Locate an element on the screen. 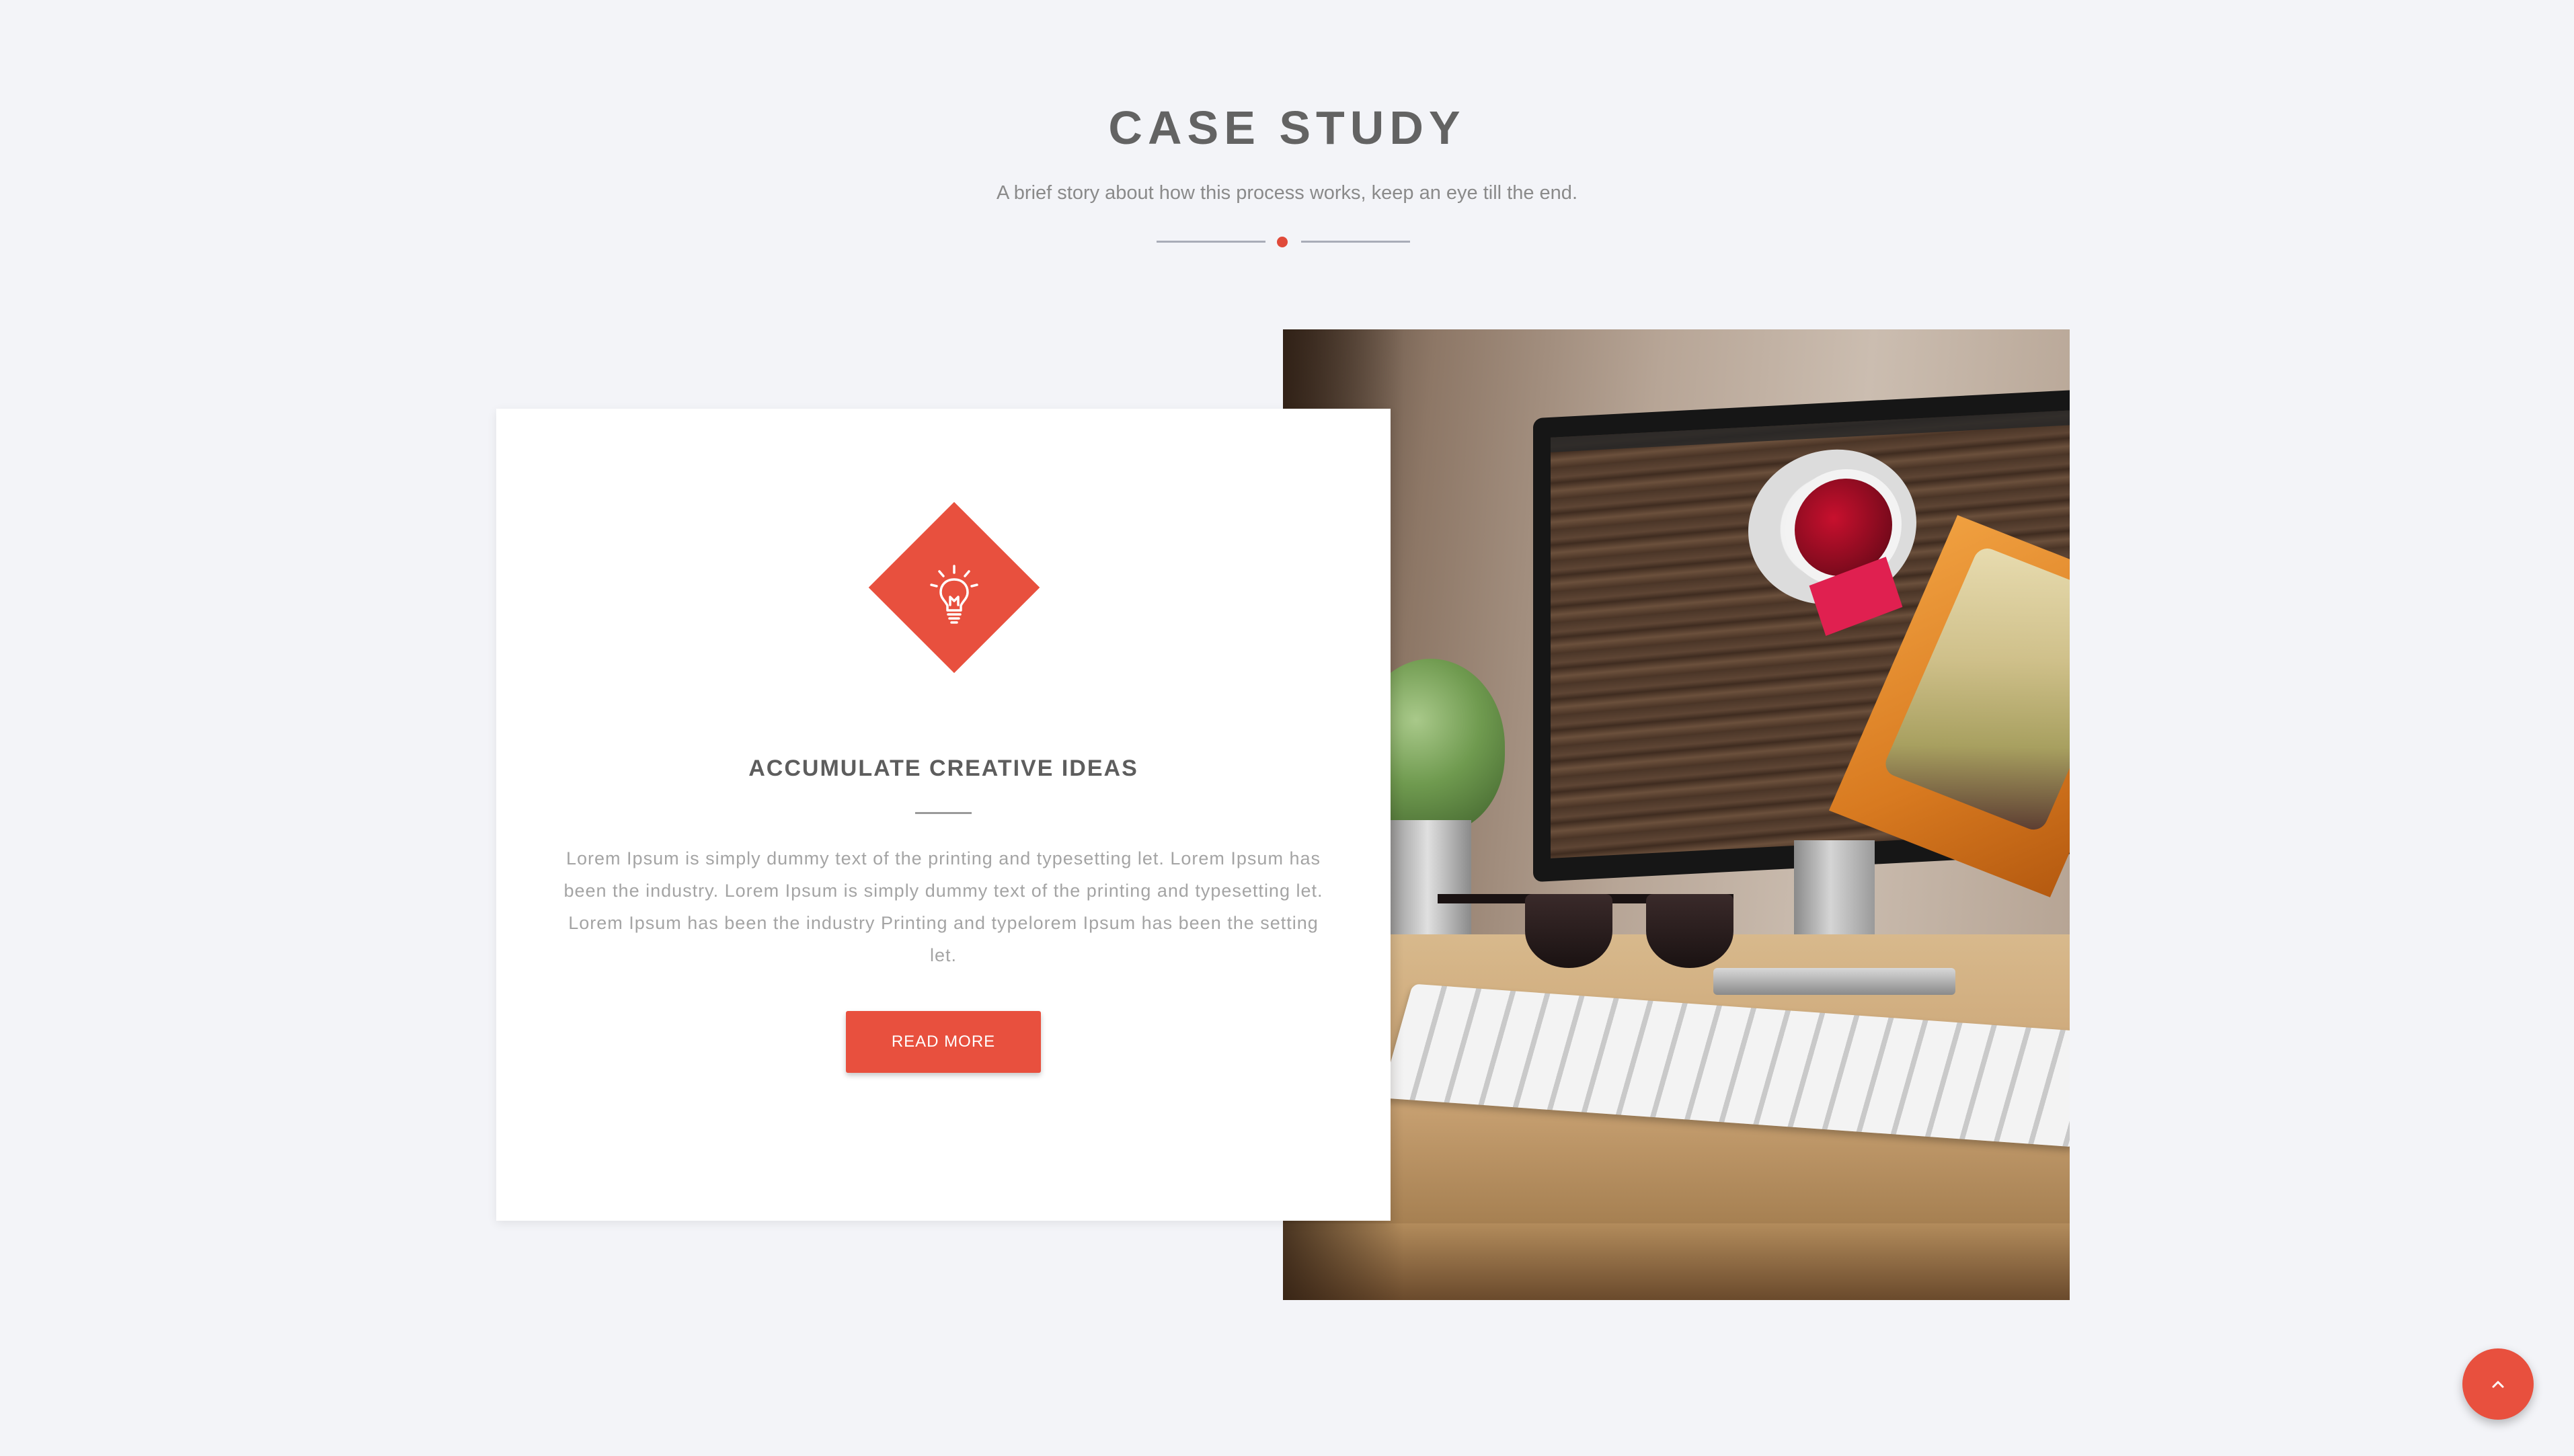 This screenshot has height=1456, width=2574. photo-monitor-base is located at coordinates (1834, 982).